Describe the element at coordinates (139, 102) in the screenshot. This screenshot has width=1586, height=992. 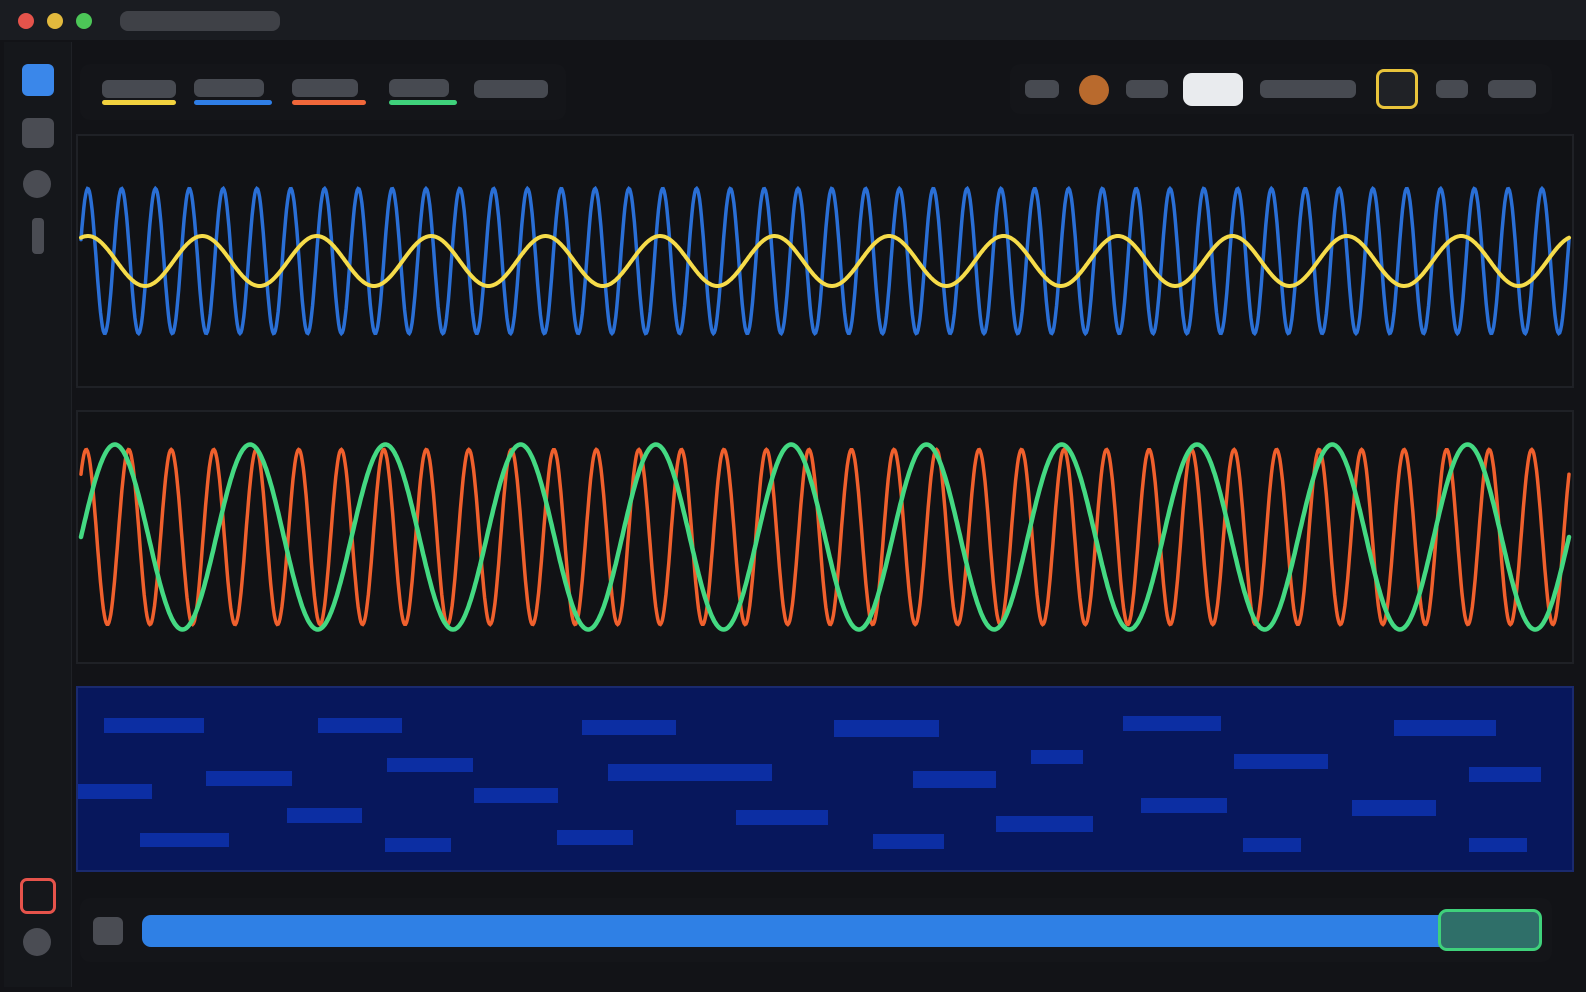
I see `tab-underline-yellow` at that location.